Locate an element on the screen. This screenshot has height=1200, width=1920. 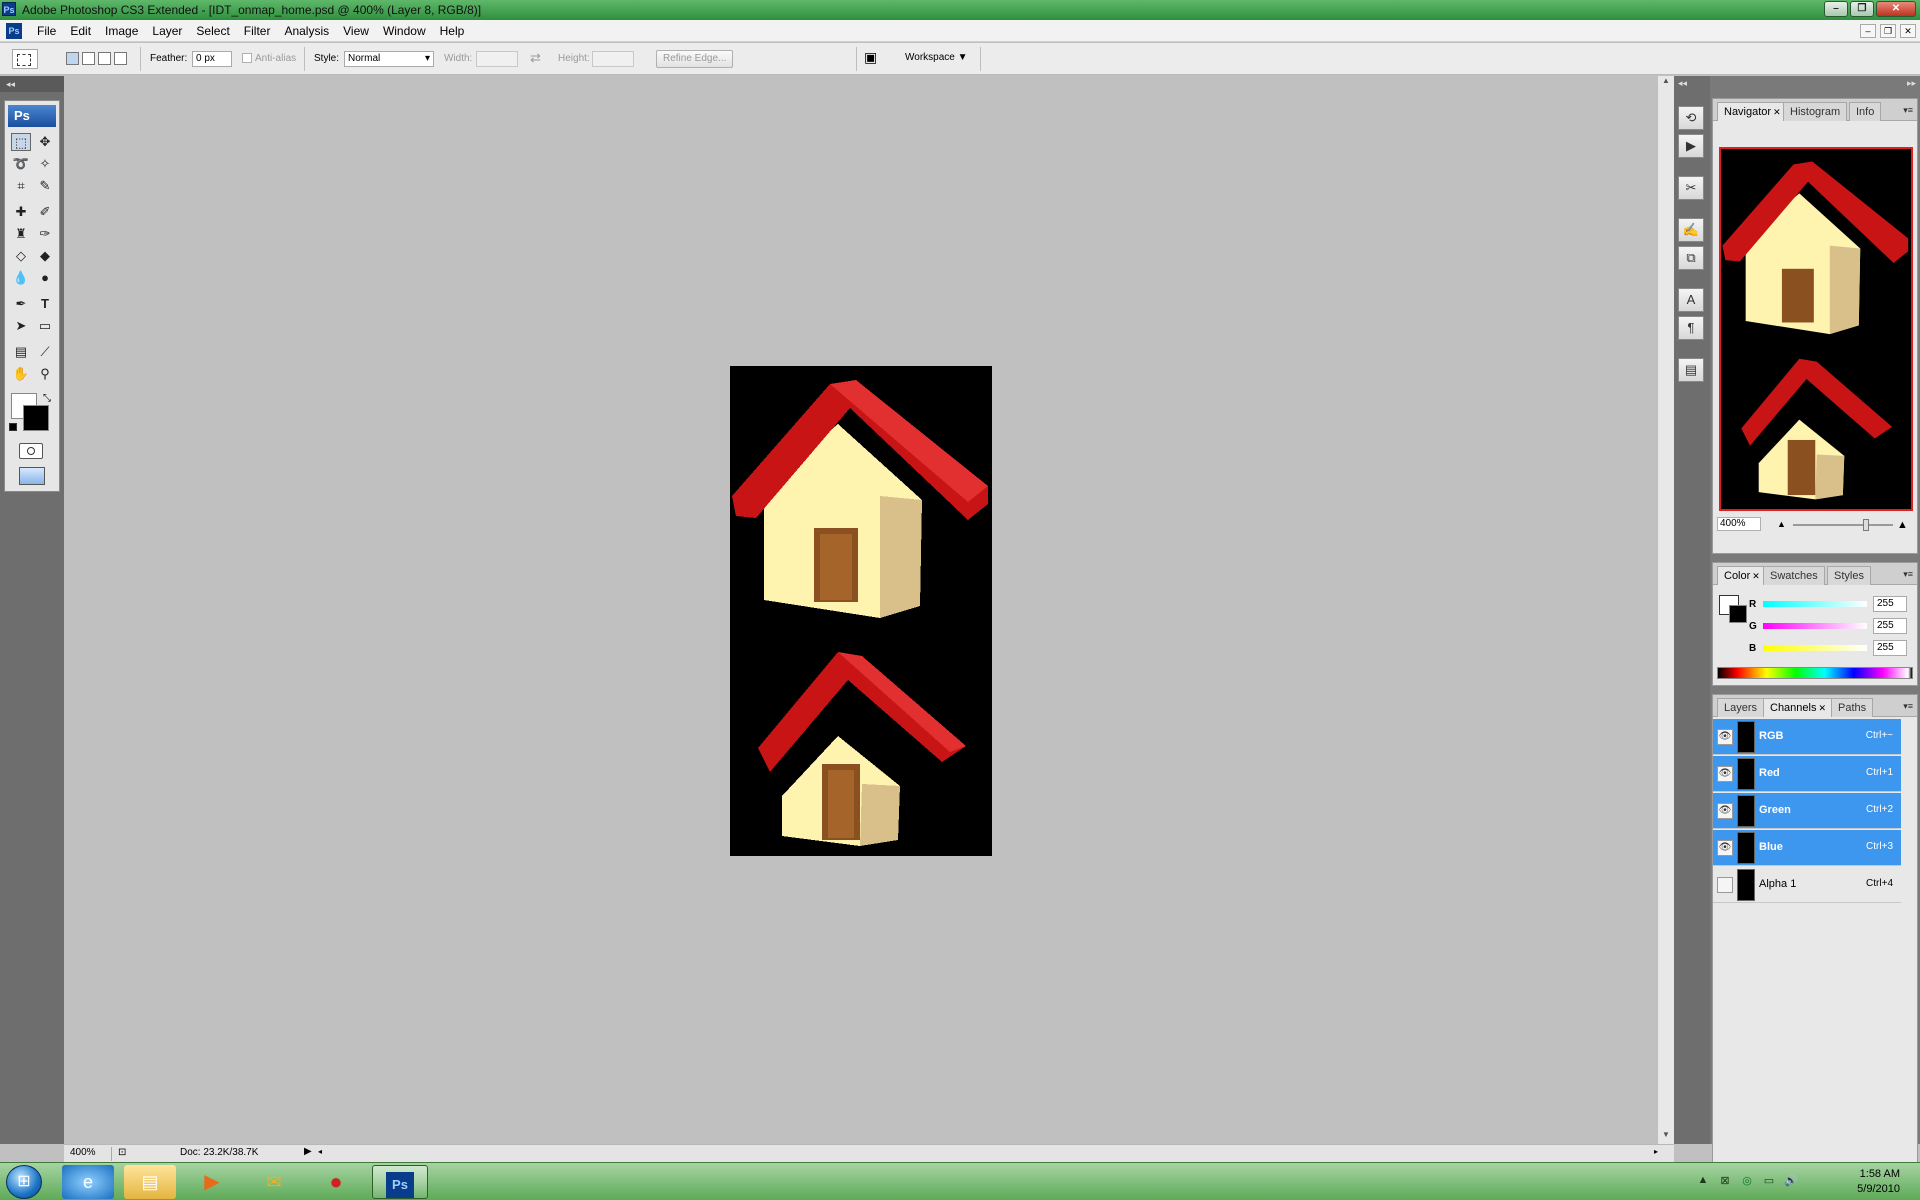
tab-paths: Paths is located at coordinates (1852, 707).